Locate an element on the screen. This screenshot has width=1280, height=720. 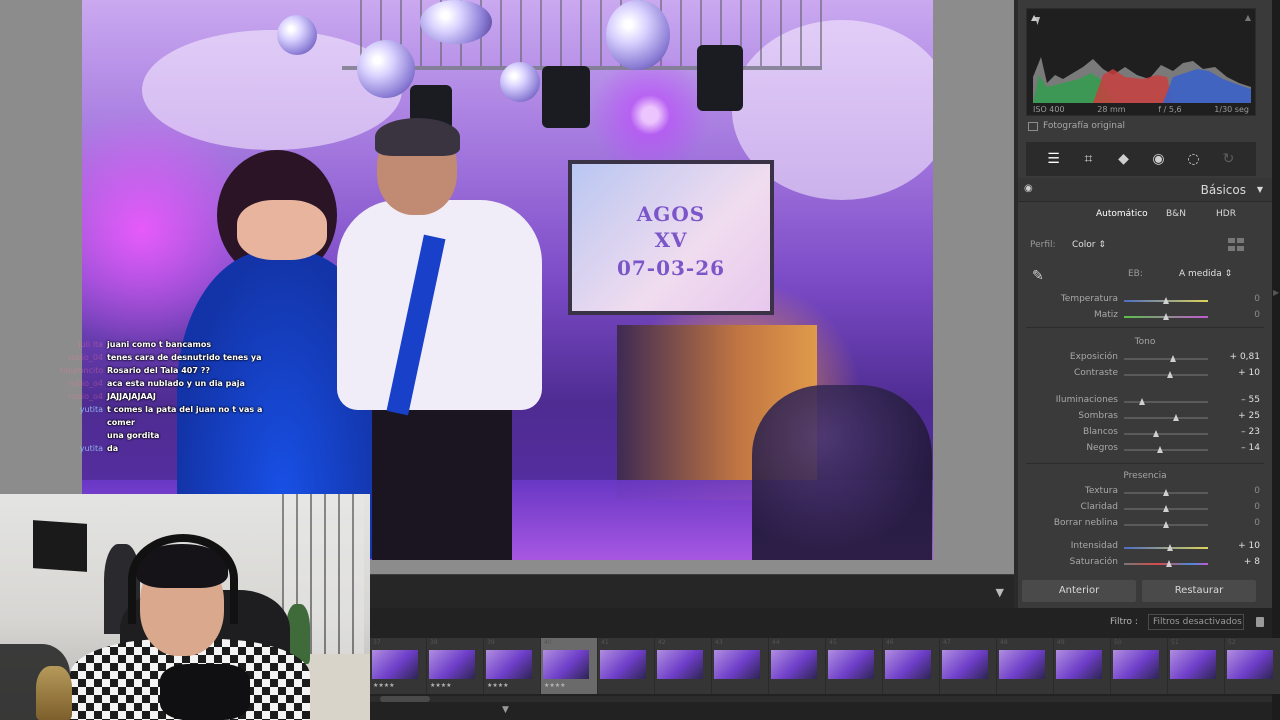
filmstrip-thumbnail: 50 is located at coordinates (1139, 666).